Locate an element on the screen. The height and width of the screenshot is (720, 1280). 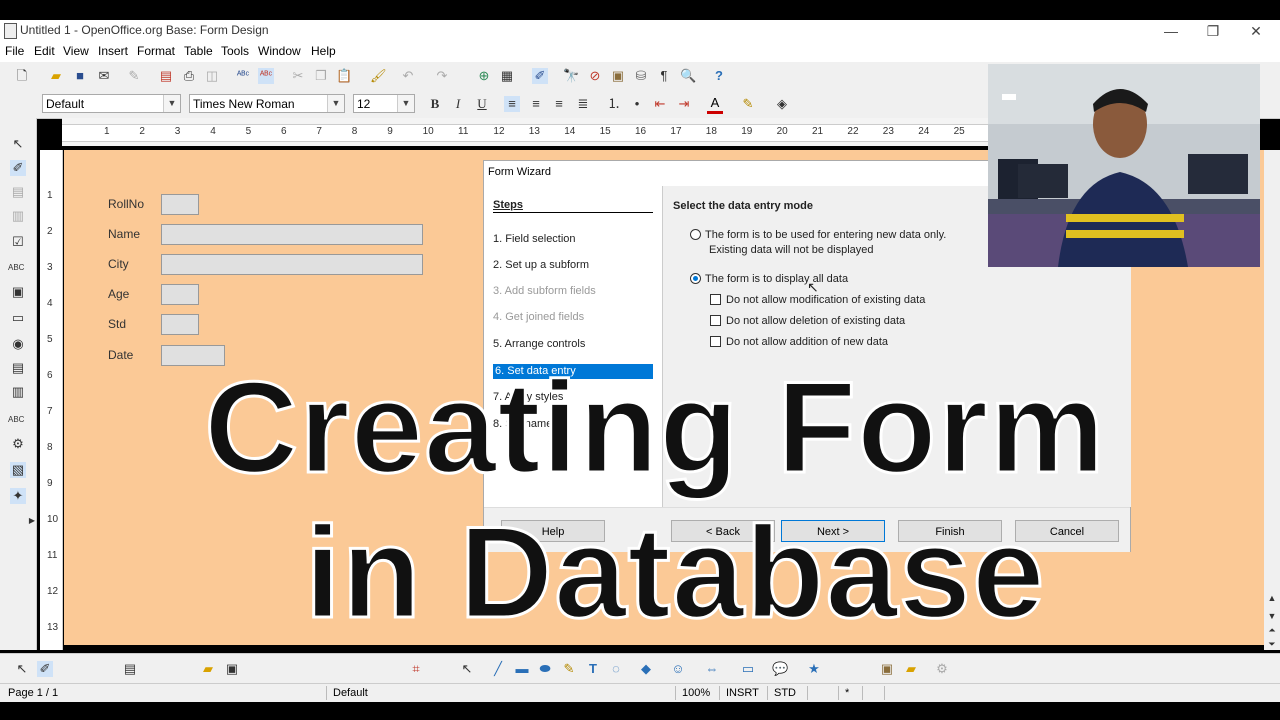
email-icon: ✉ is located at coordinates (104, 76).